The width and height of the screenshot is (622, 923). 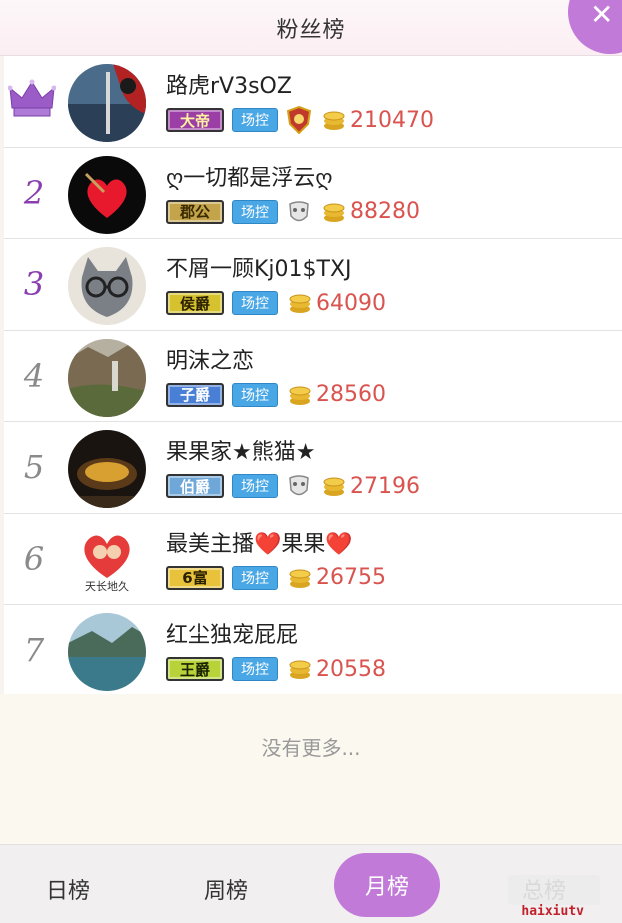 I want to click on tab-monthly: 月榜, so click(x=387, y=885).